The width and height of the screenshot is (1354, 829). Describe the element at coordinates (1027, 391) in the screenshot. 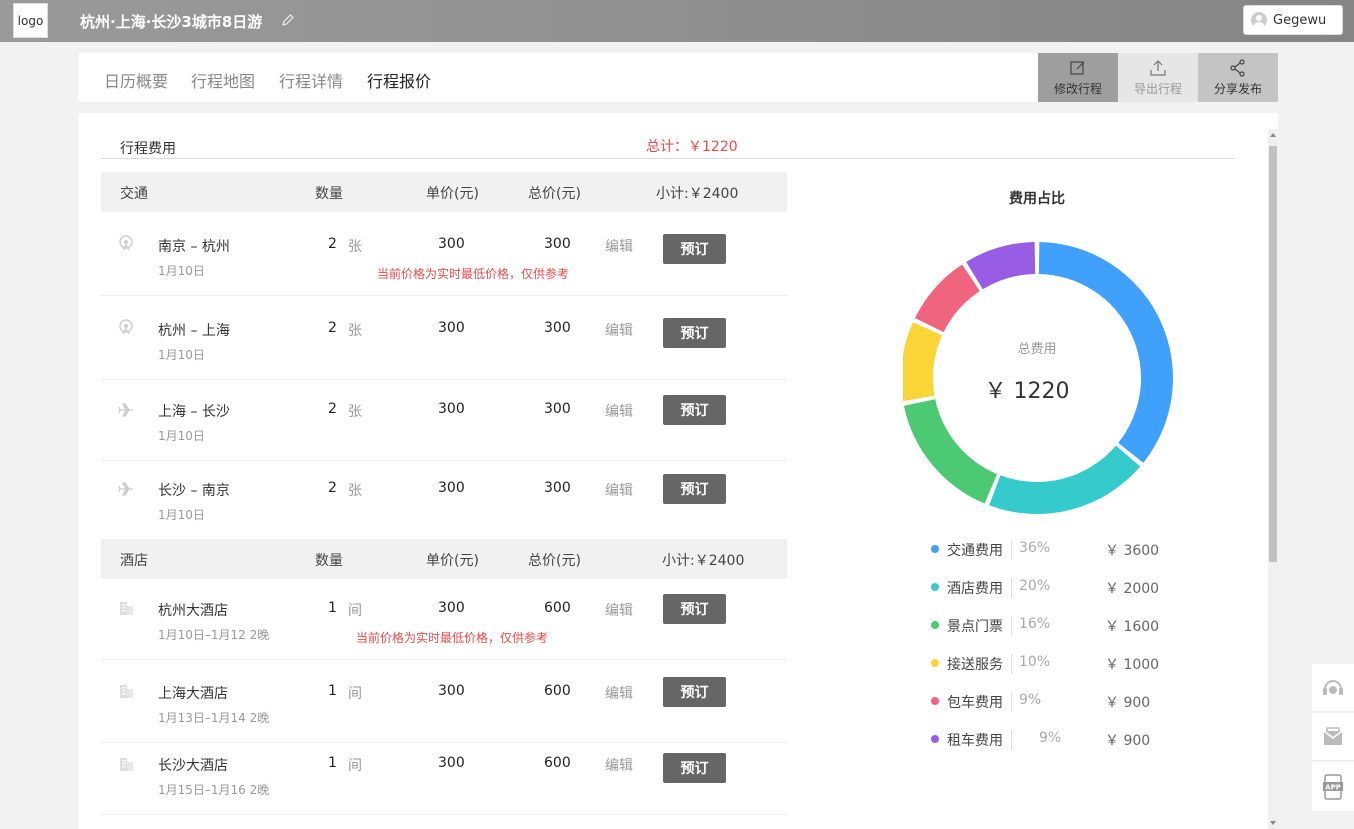

I see `total-cost-value: ￥ 1220` at that location.